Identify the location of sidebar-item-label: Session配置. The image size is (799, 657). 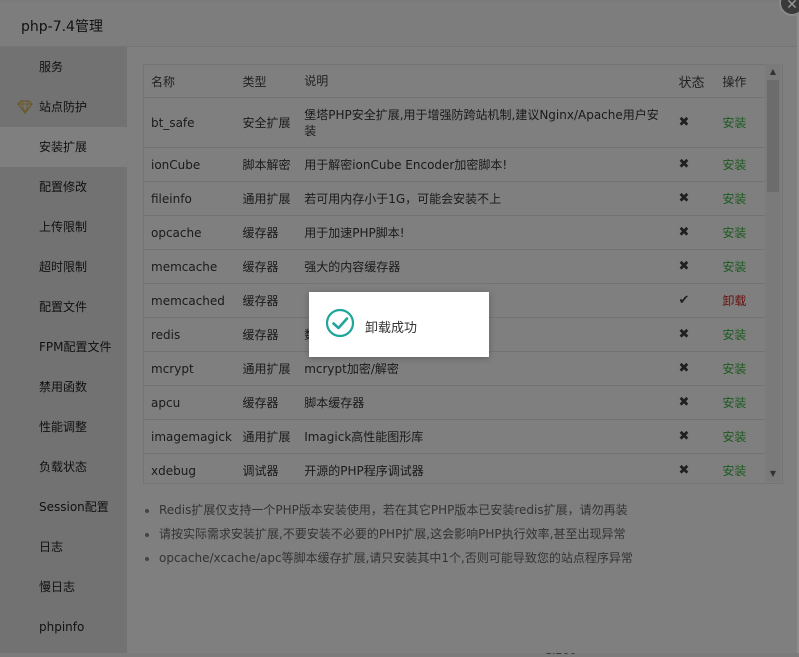
(74, 507).